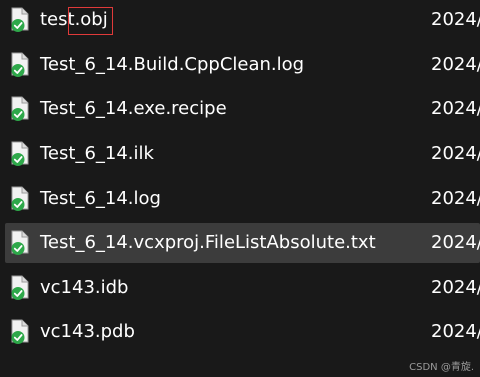  What do you see at coordinates (87, 331) in the screenshot?
I see `file-name: vc143.pdb` at bounding box center [87, 331].